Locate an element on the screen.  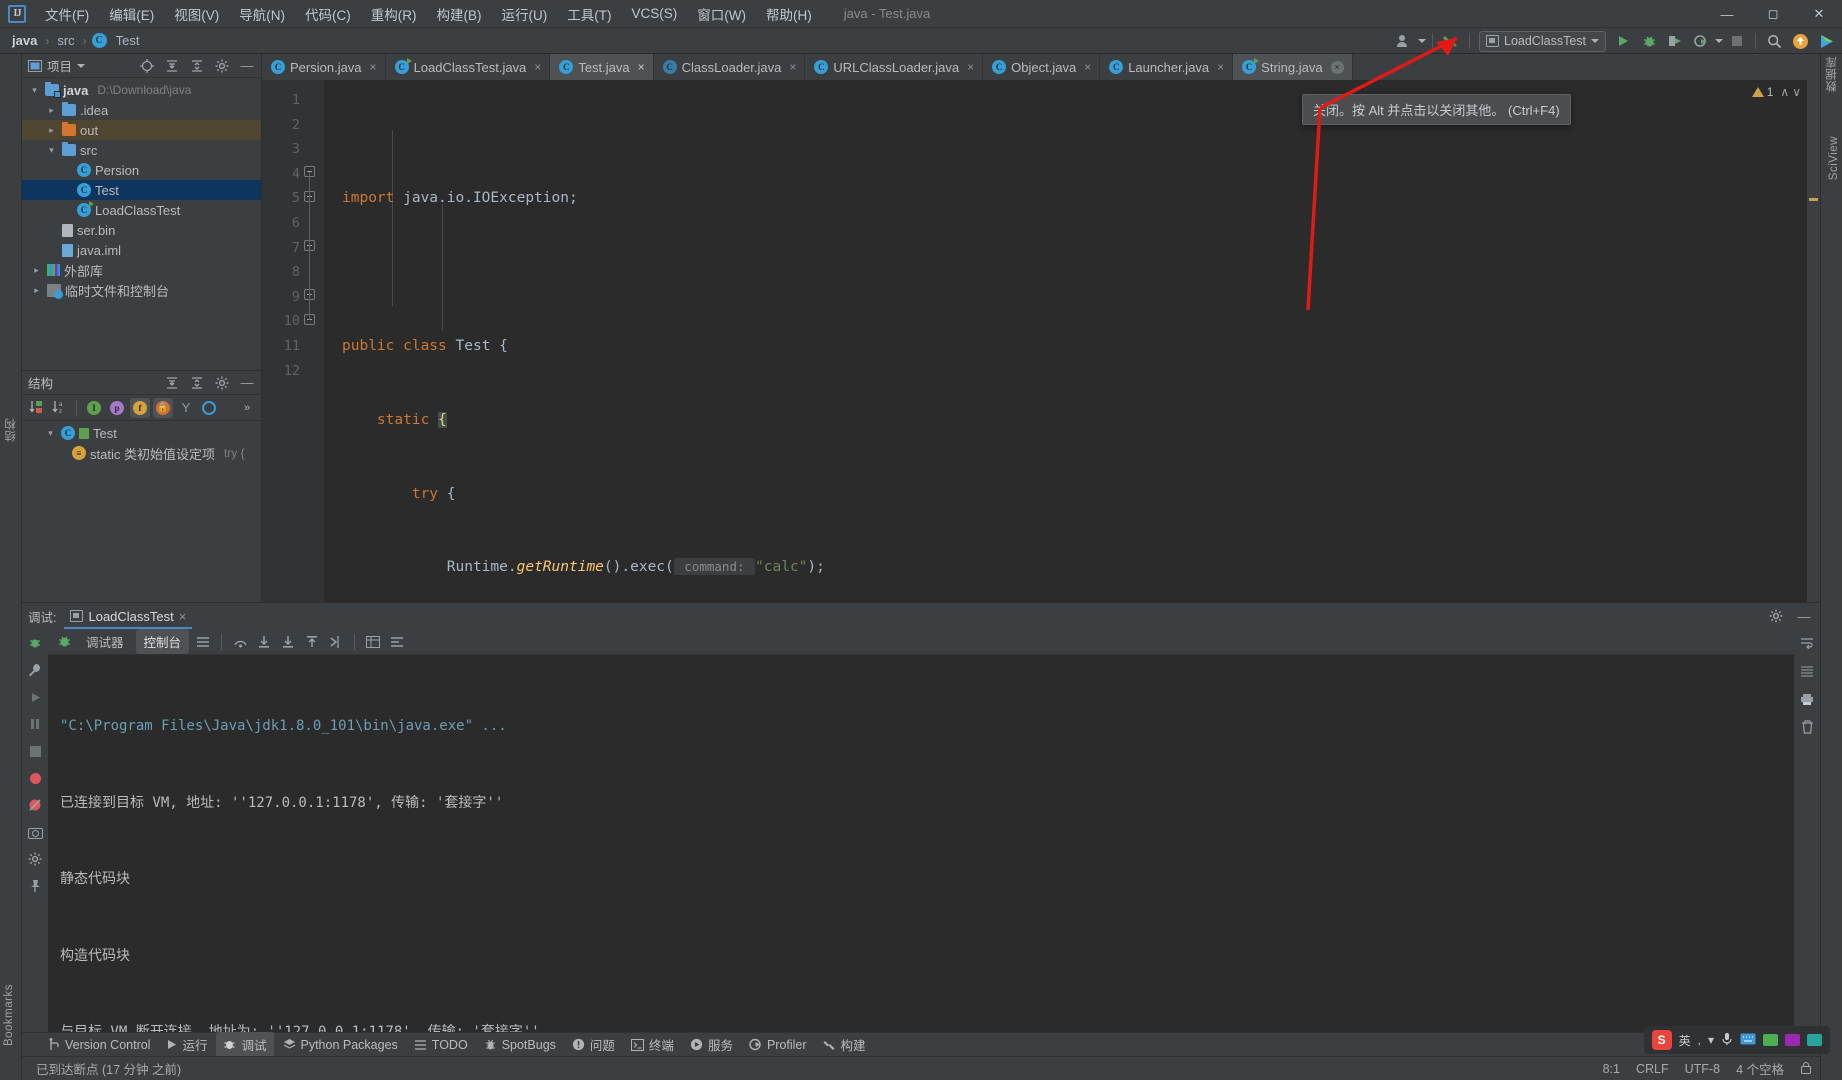
sogou-logo-icon: S is located at coordinates (1661, 1040).